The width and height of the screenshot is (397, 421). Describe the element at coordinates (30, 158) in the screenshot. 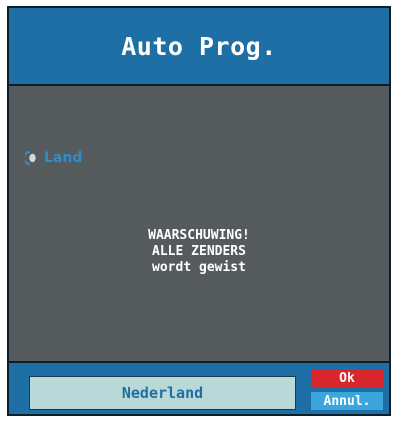

I see `radio-selected-icon` at that location.